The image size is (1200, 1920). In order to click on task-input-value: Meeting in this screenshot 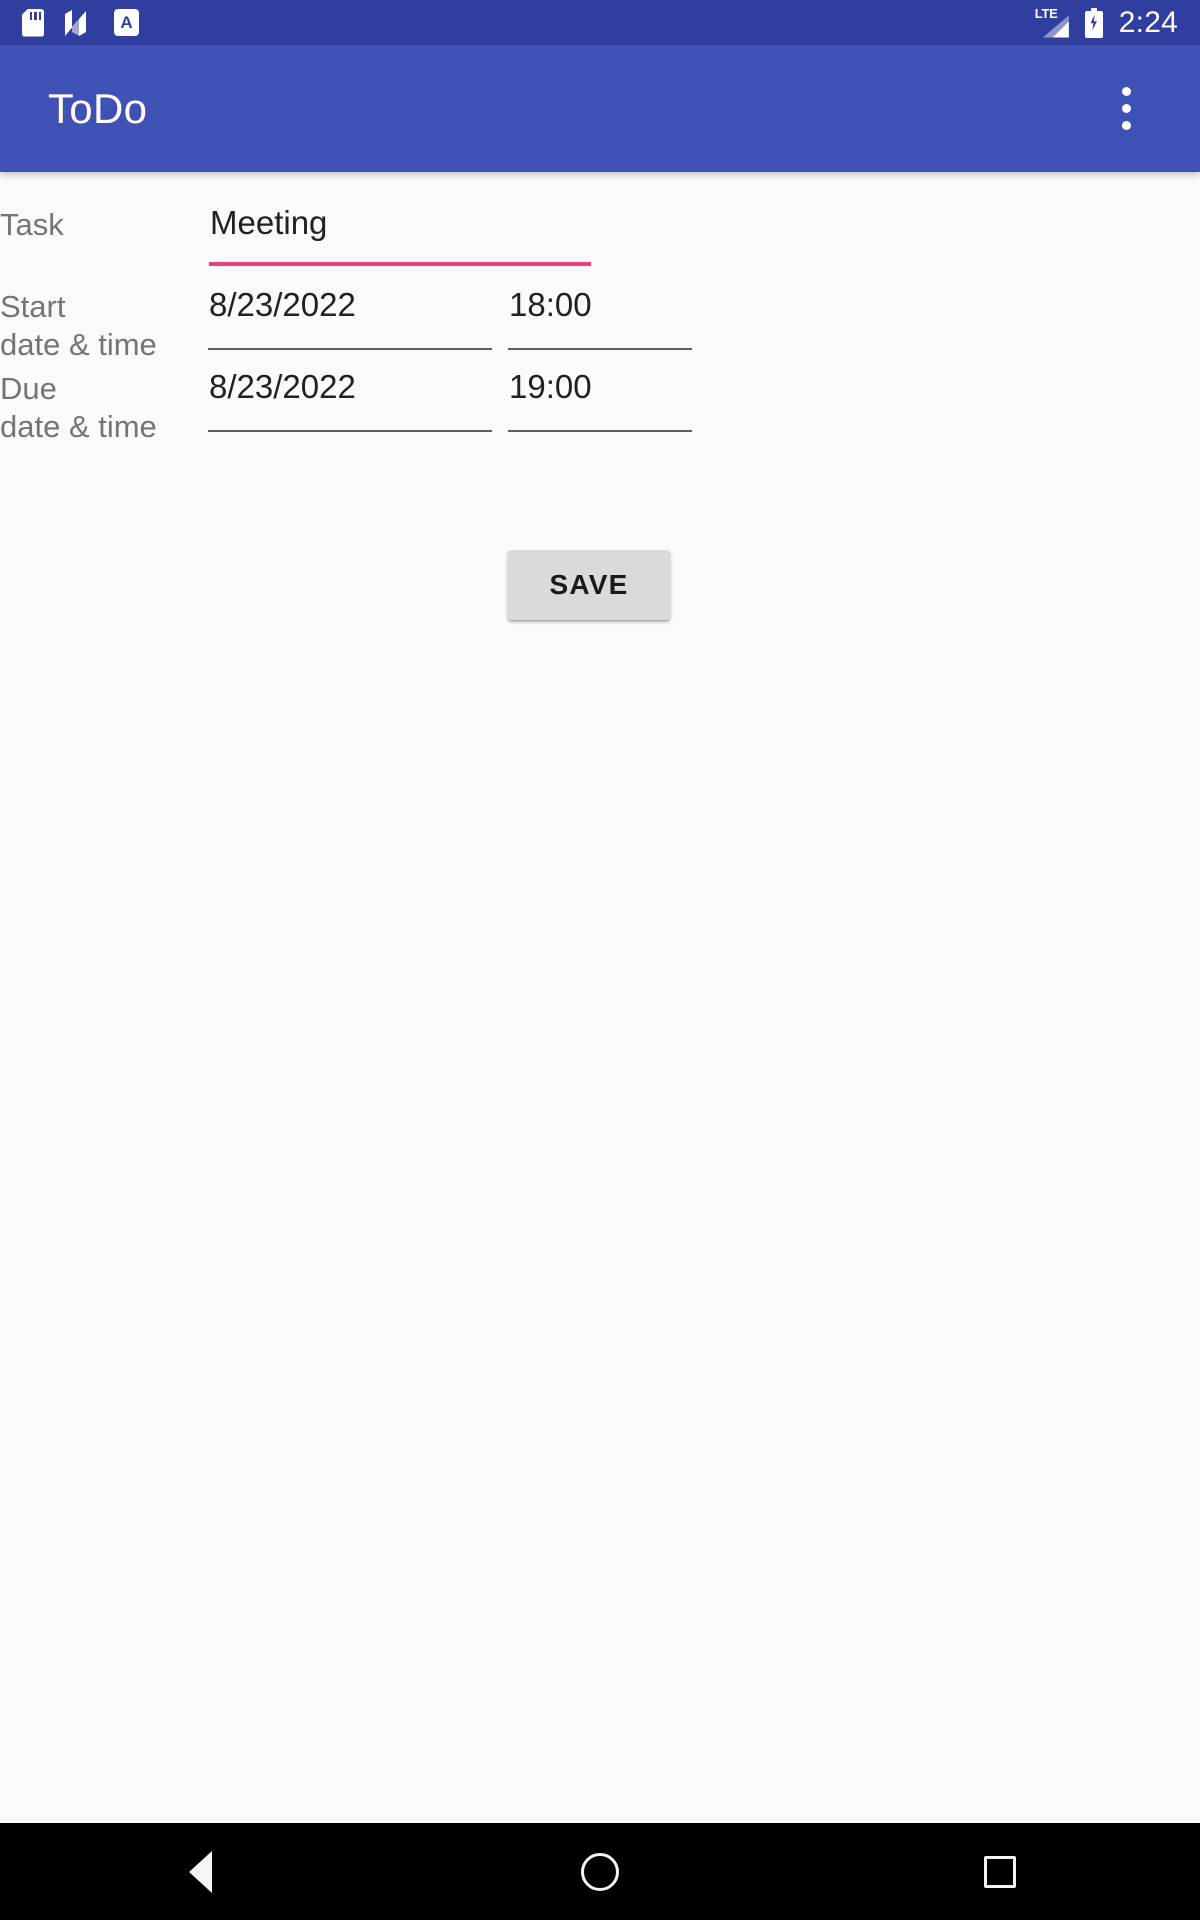, I will do `click(269, 222)`.